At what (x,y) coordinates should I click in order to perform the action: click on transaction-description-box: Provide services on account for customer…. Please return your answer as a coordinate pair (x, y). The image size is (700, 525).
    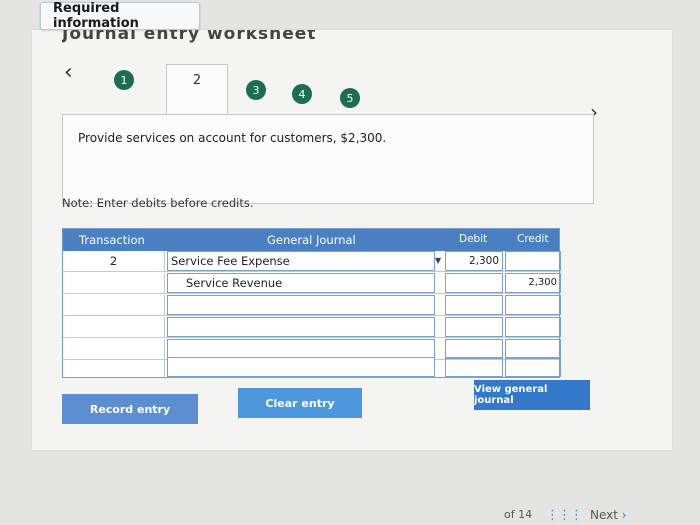
    Looking at the image, I should click on (328, 159).